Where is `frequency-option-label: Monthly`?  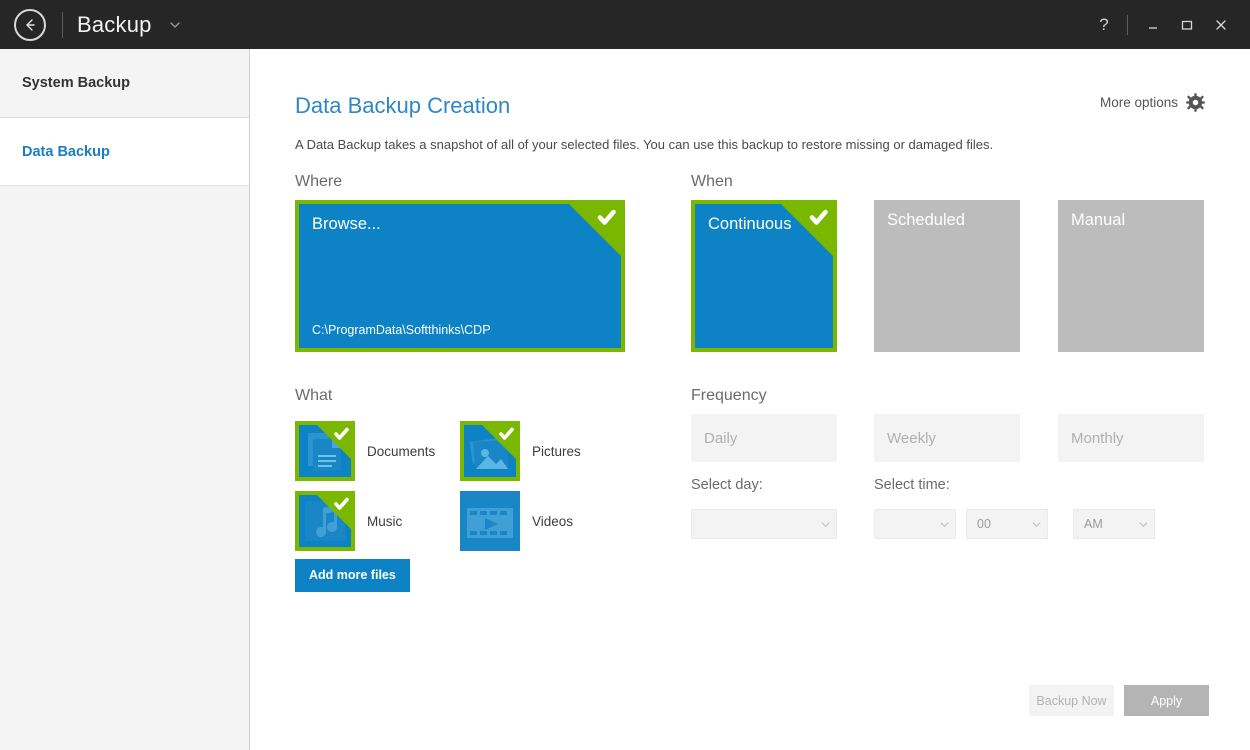
frequency-option-label: Monthly is located at coordinates (1097, 438).